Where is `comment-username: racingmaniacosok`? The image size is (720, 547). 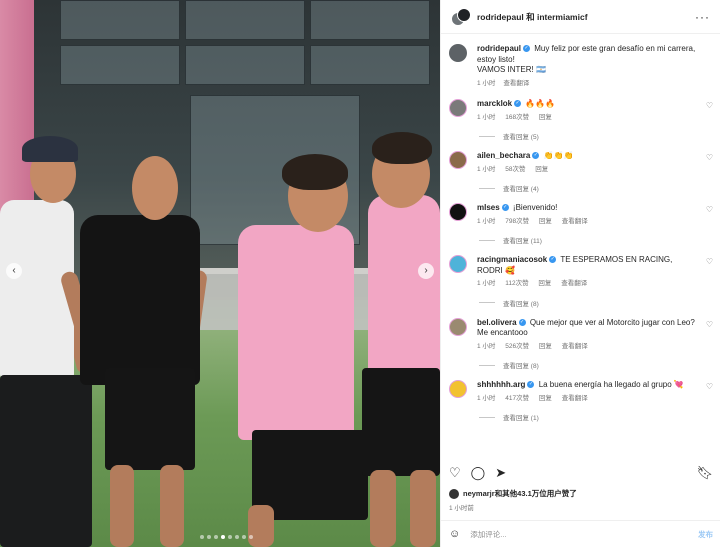
comment-username: racingmaniacosok is located at coordinates (512, 259).